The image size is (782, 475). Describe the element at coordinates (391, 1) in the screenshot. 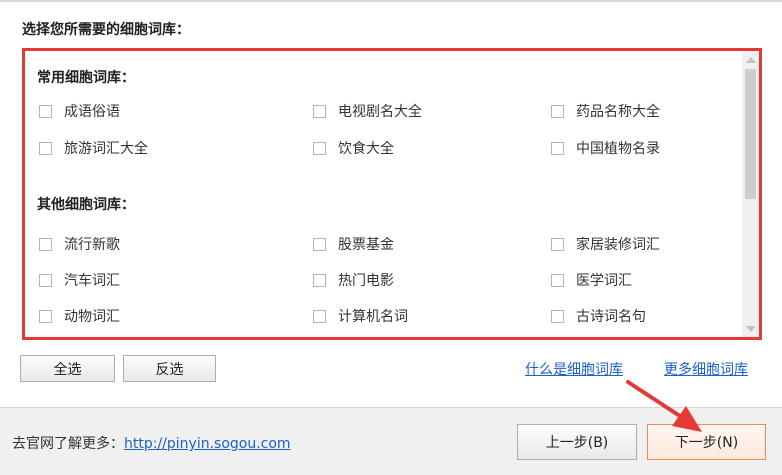

I see `top-border` at that location.